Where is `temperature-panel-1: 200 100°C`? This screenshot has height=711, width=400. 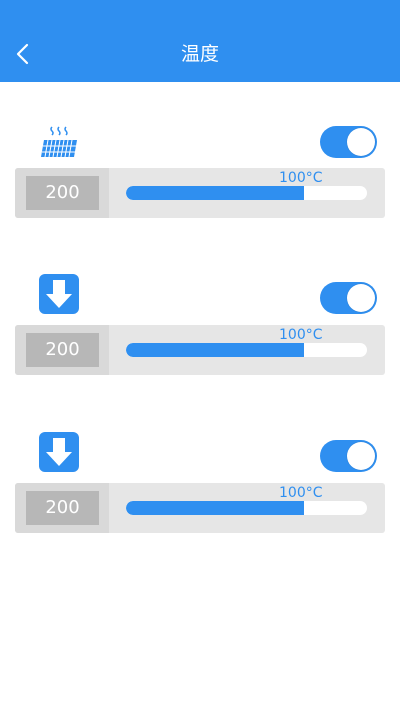 temperature-panel-1: 200 100°C is located at coordinates (200, 193).